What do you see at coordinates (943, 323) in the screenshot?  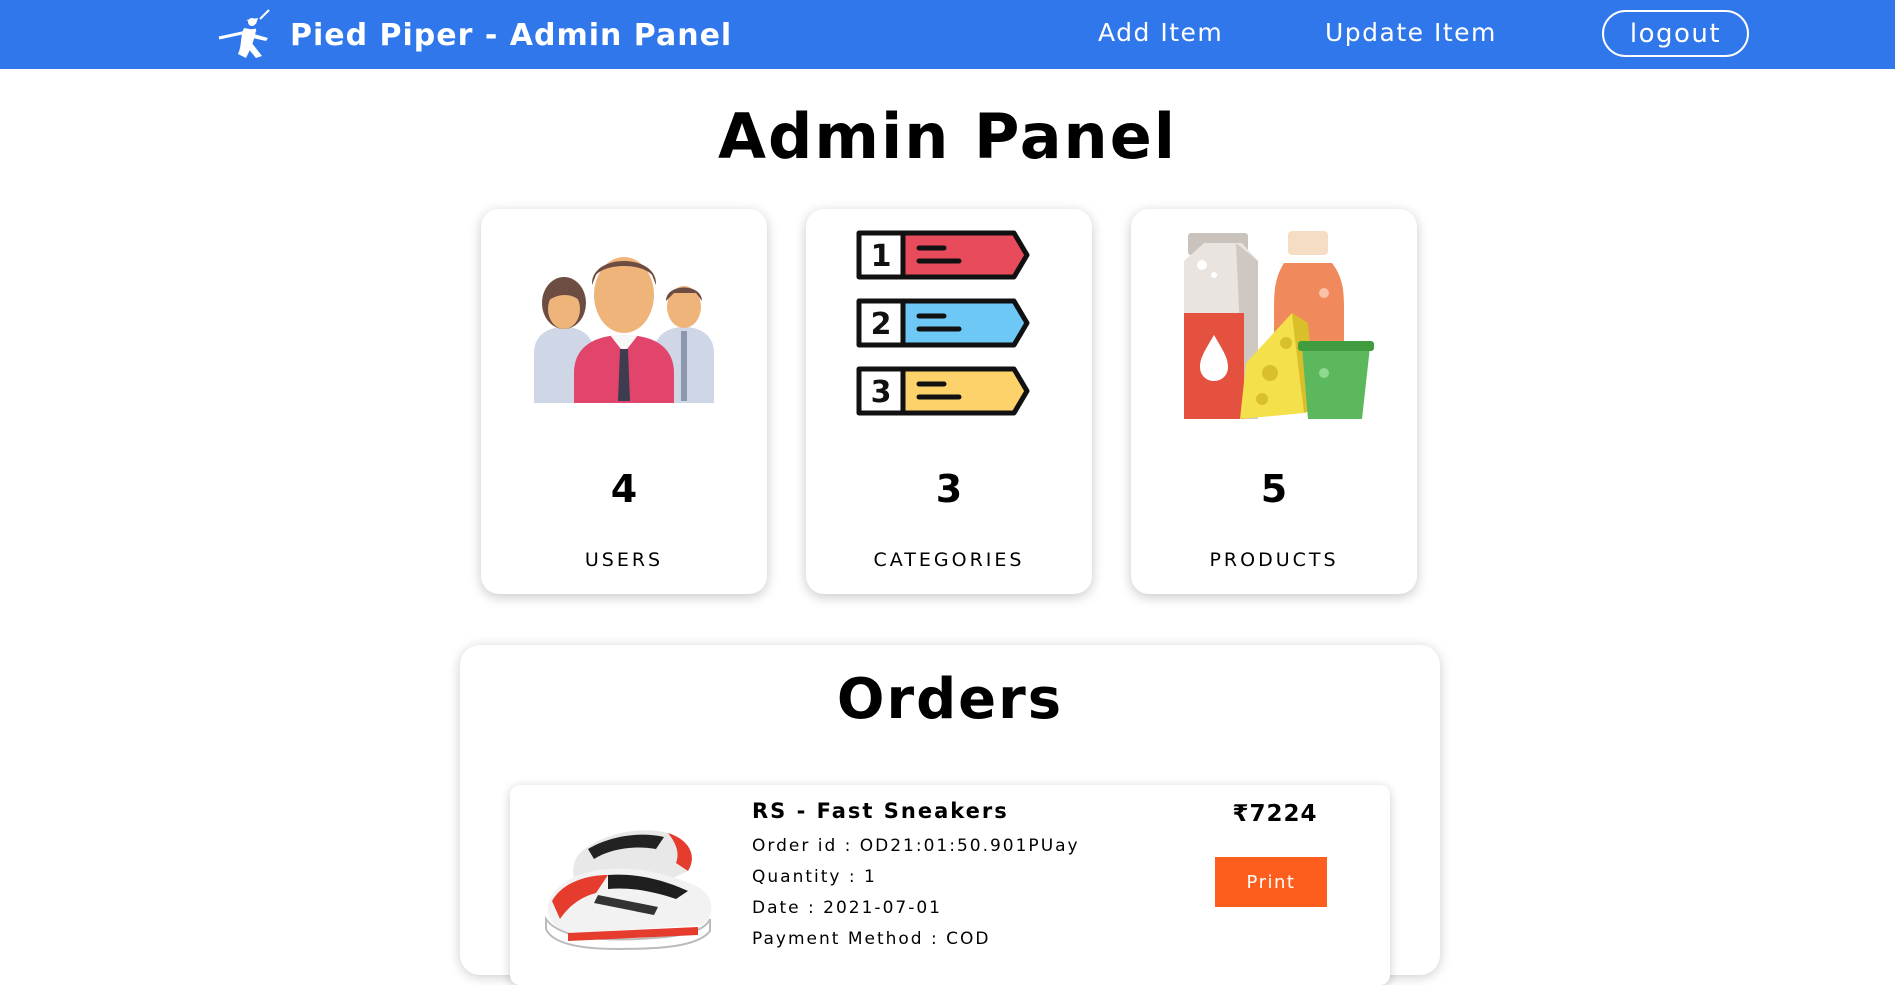 I see `numbered-list-icon: 1 2 3` at bounding box center [943, 323].